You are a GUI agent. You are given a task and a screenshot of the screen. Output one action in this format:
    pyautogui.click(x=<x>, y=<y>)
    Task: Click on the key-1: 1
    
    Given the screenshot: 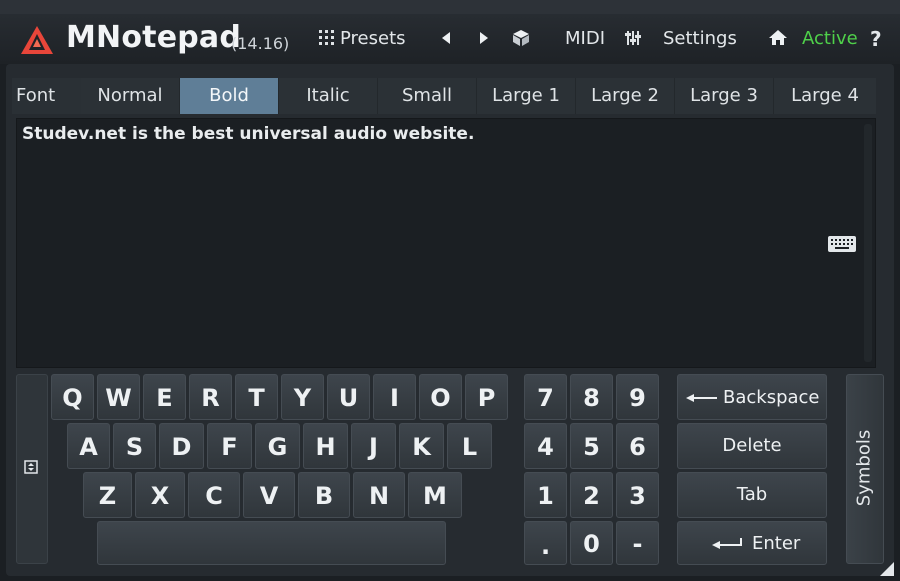 What is the action you would take?
    pyautogui.click(x=545, y=495)
    